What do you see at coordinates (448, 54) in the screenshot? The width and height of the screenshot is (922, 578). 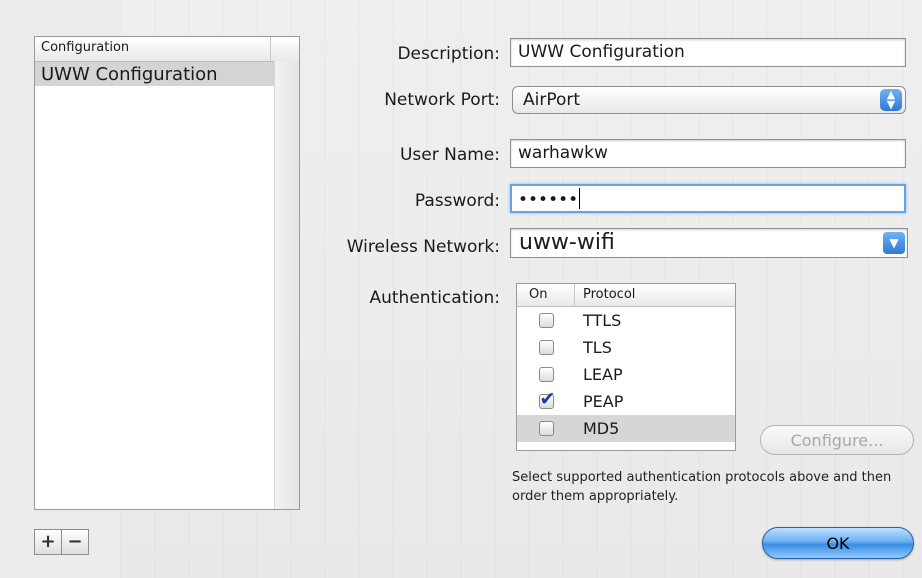 I see `description-label: Description:` at bounding box center [448, 54].